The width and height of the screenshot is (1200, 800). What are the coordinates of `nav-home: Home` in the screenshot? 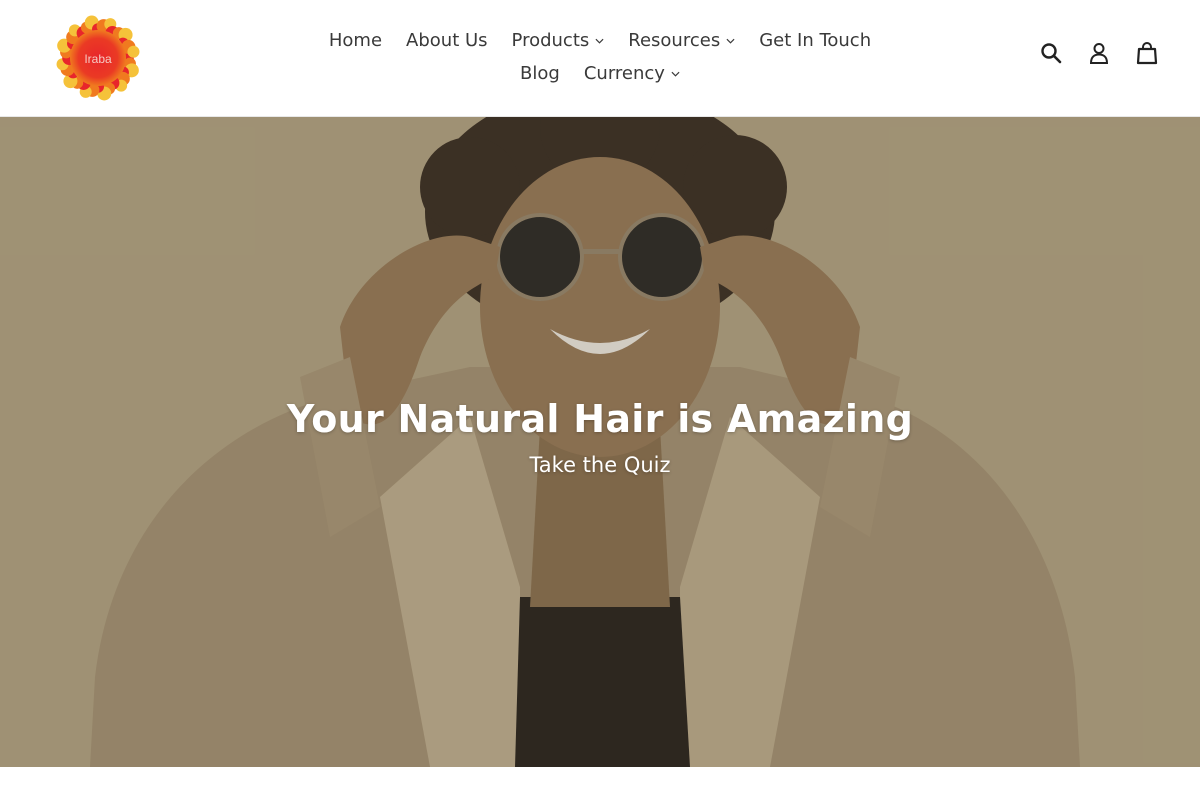 It's located at (355, 40).